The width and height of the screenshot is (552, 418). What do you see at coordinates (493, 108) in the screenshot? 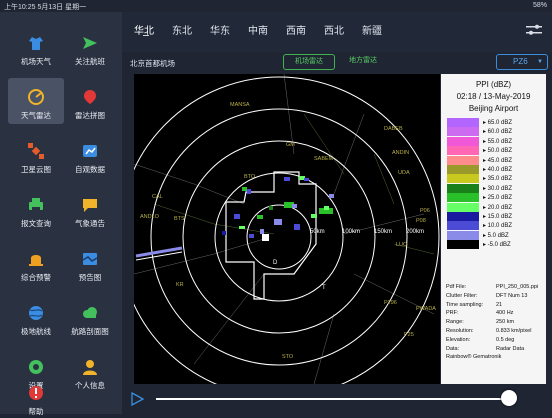
I see `legend-site: Beijing Airport` at bounding box center [493, 108].